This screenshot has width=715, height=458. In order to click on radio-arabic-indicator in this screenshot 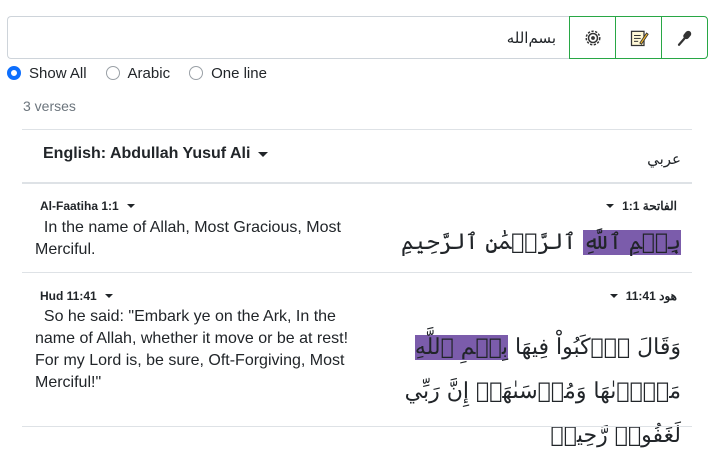, I will do `click(112, 73)`.